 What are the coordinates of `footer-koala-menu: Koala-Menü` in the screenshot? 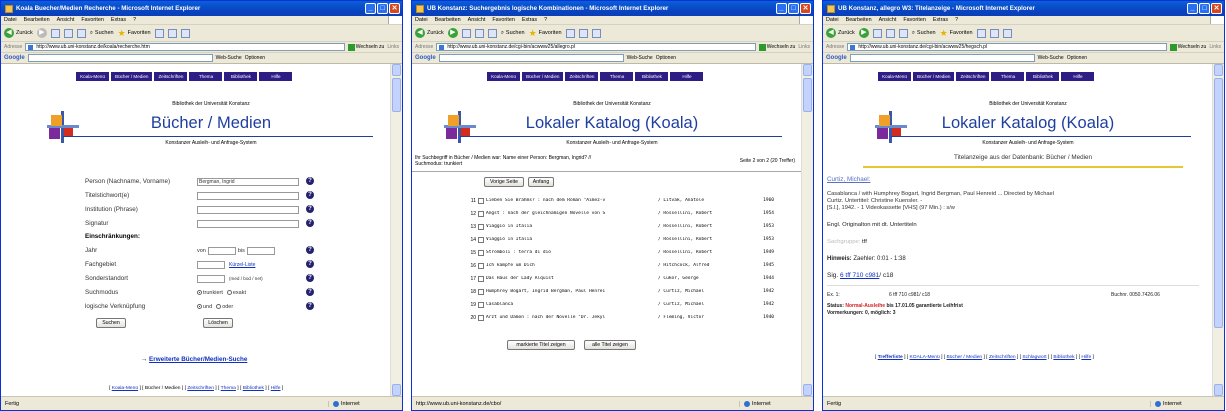 It's located at (125, 388).